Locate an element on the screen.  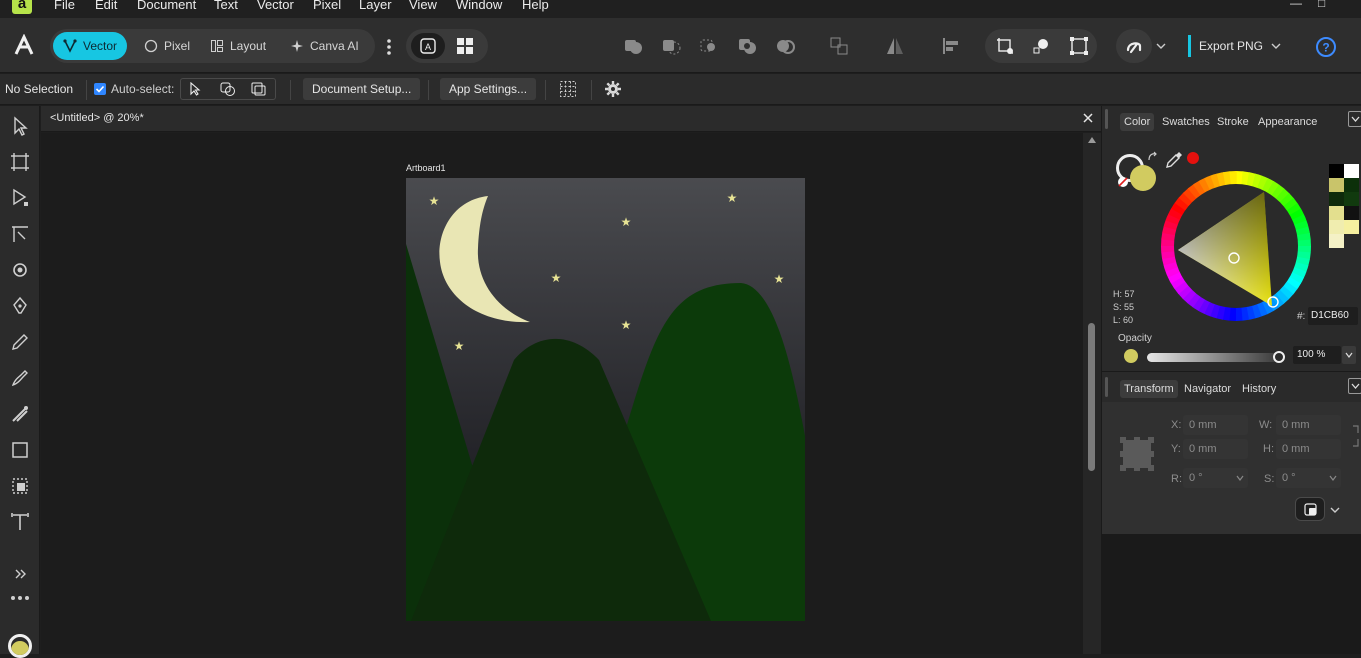
shear-input: 0 ° is located at coordinates (1308, 478).